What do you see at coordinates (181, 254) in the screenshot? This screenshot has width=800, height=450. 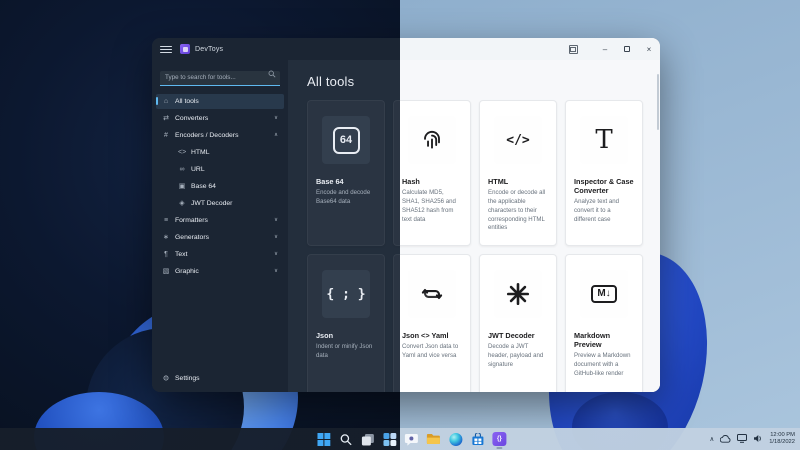 I see `sidebar-item-label: Text` at bounding box center [181, 254].